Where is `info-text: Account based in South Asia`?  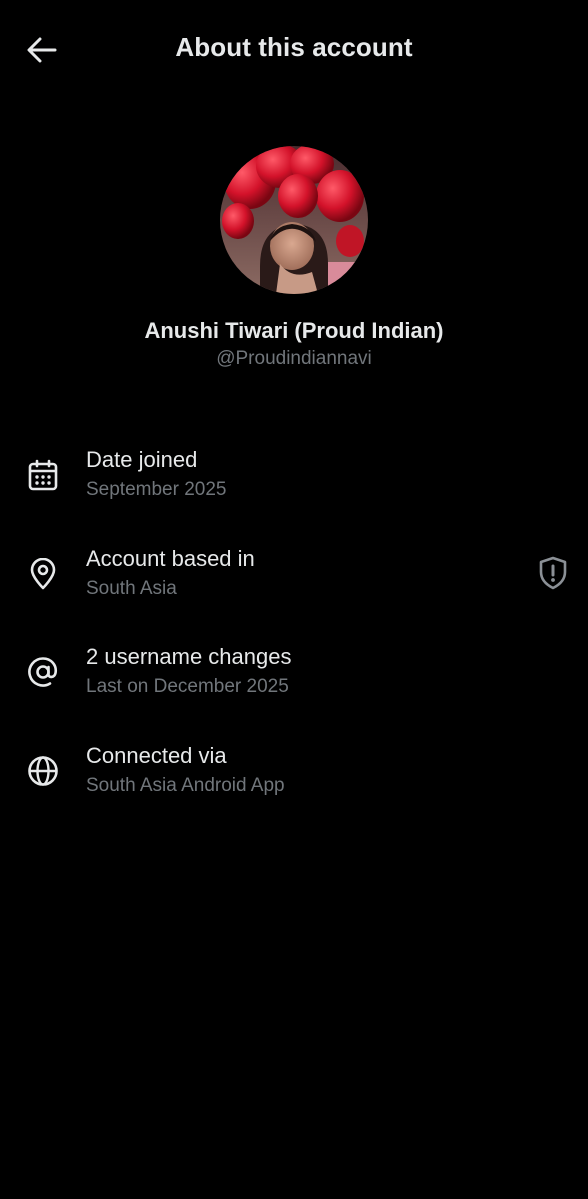 info-text: Account based in South Asia is located at coordinates (170, 573).